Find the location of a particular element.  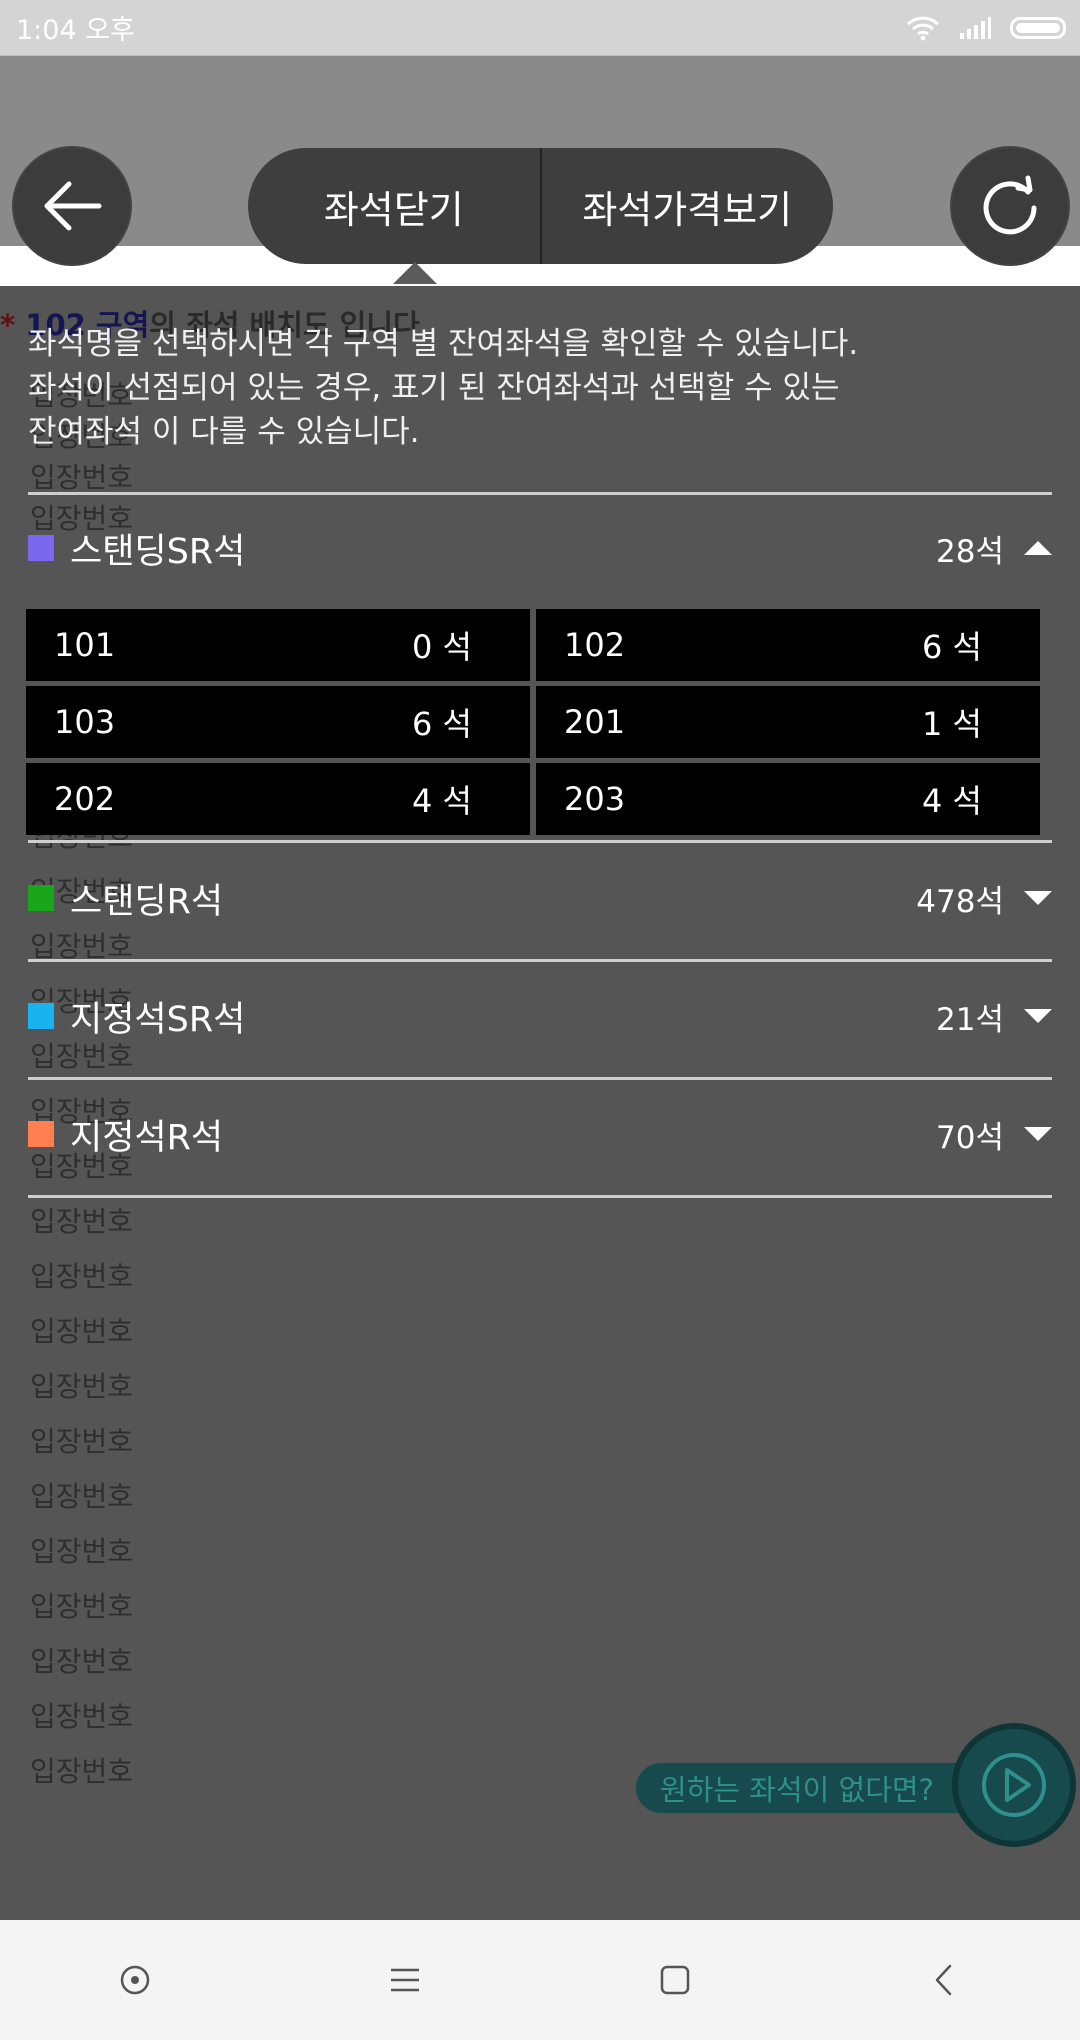

status-time: 1:04 오후 is located at coordinates (75, 30).